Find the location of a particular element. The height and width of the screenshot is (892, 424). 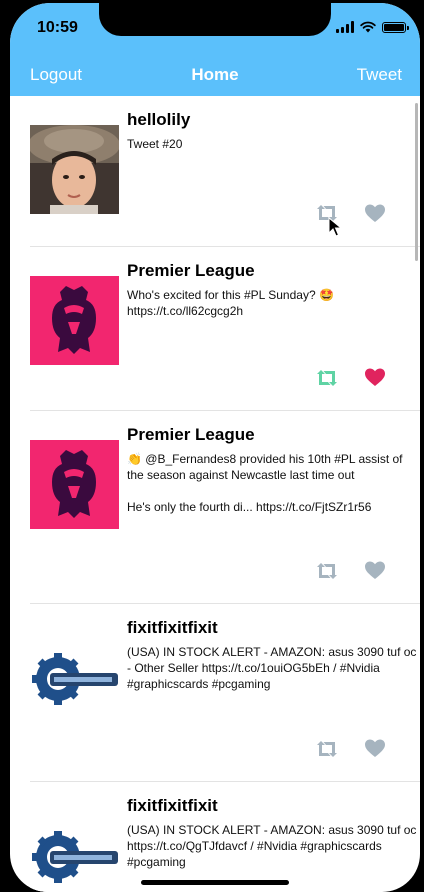

logout-button: Logout is located at coordinates (56, 75).